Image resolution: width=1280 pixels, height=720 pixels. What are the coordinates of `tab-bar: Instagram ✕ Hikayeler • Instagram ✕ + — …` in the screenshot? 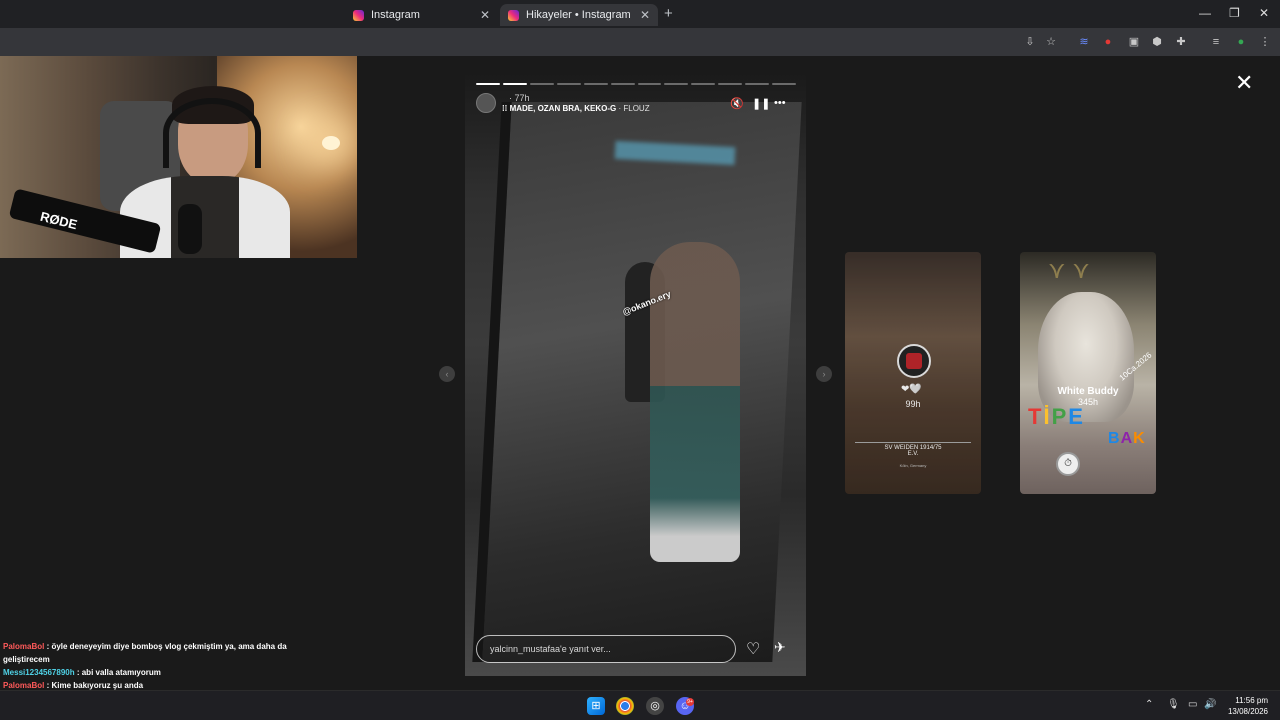 It's located at (640, 14).